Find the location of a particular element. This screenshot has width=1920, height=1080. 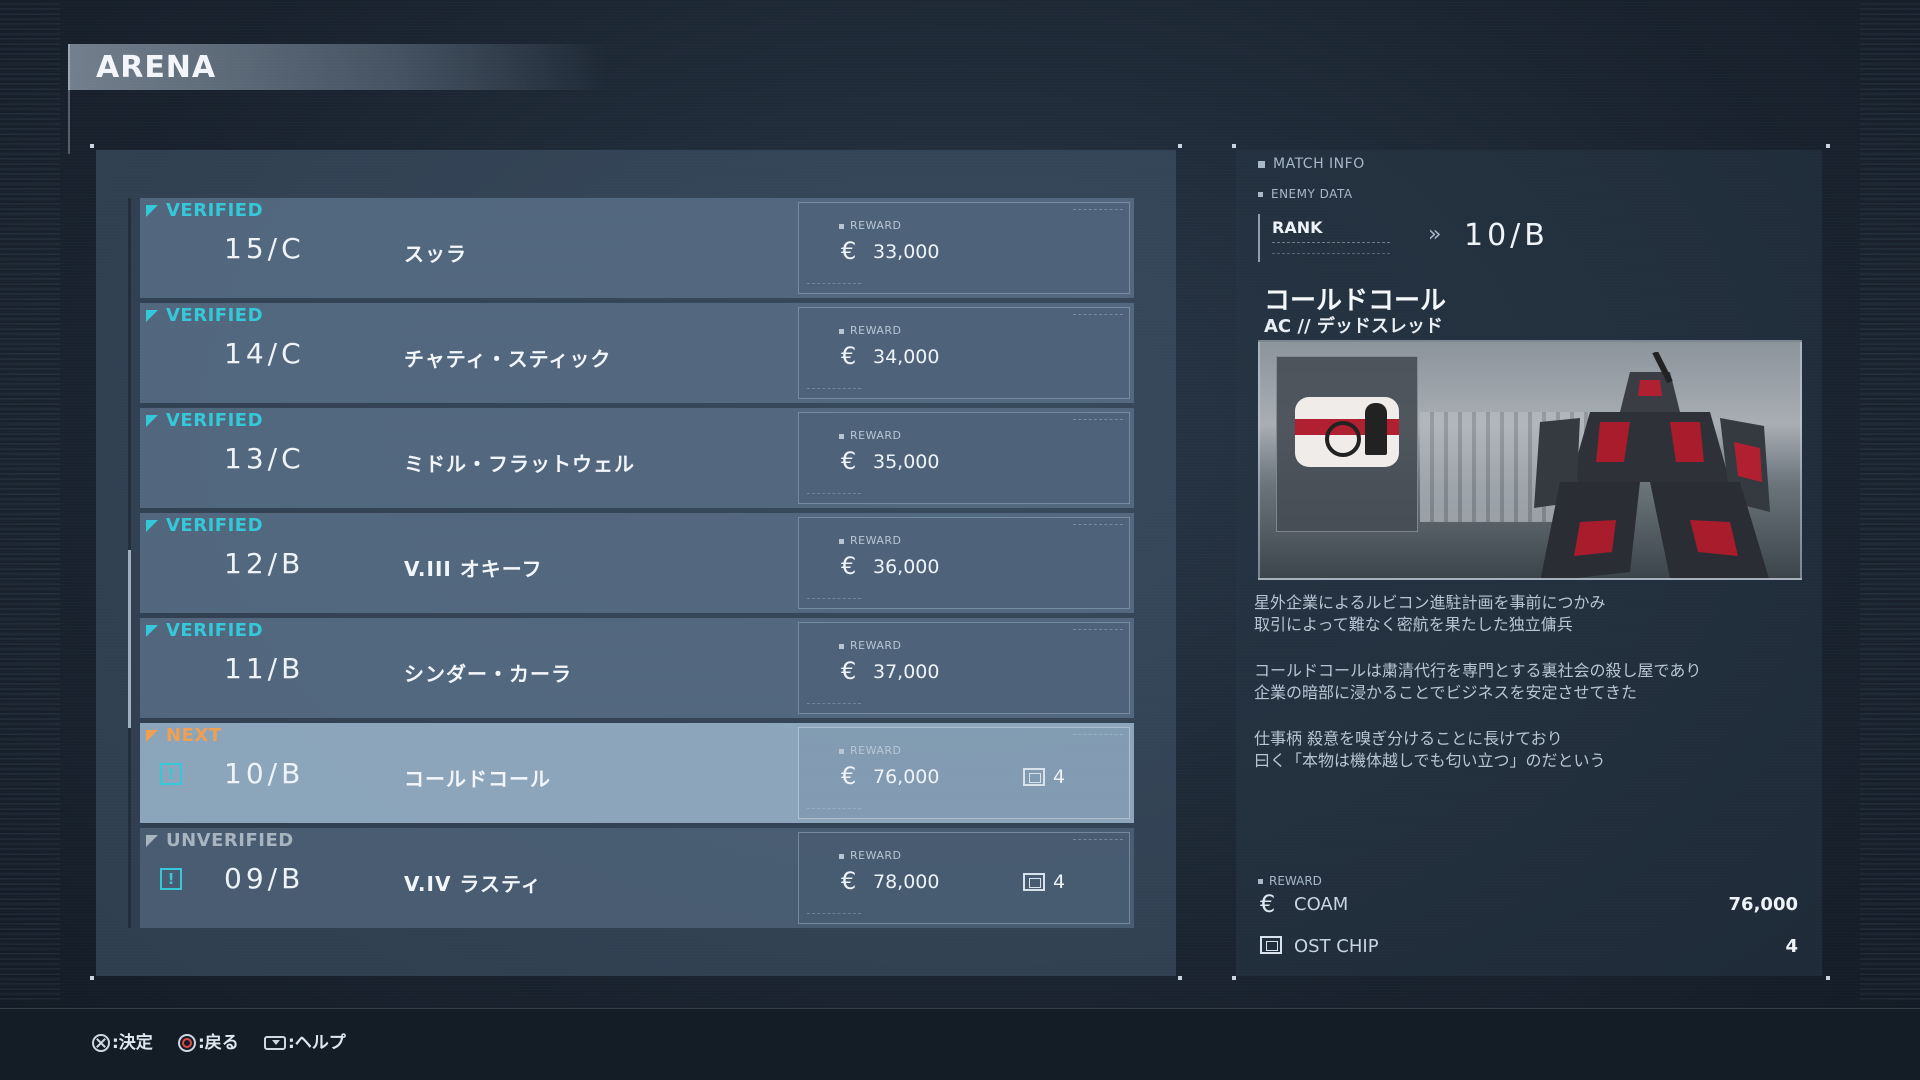

enemy-data-label: ENEMY DATA is located at coordinates (1305, 194).